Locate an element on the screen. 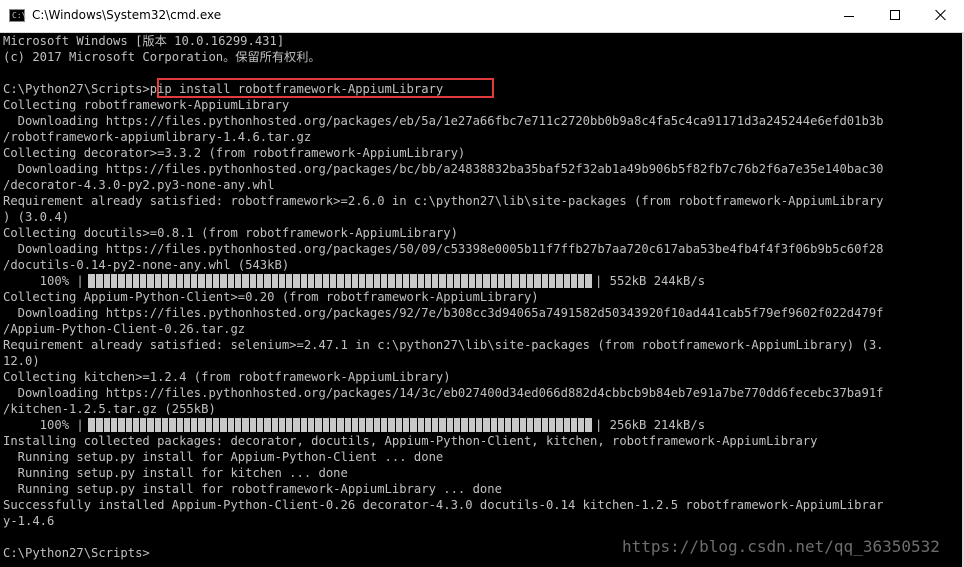  console-line: y-1.4.6 is located at coordinates (29, 521).